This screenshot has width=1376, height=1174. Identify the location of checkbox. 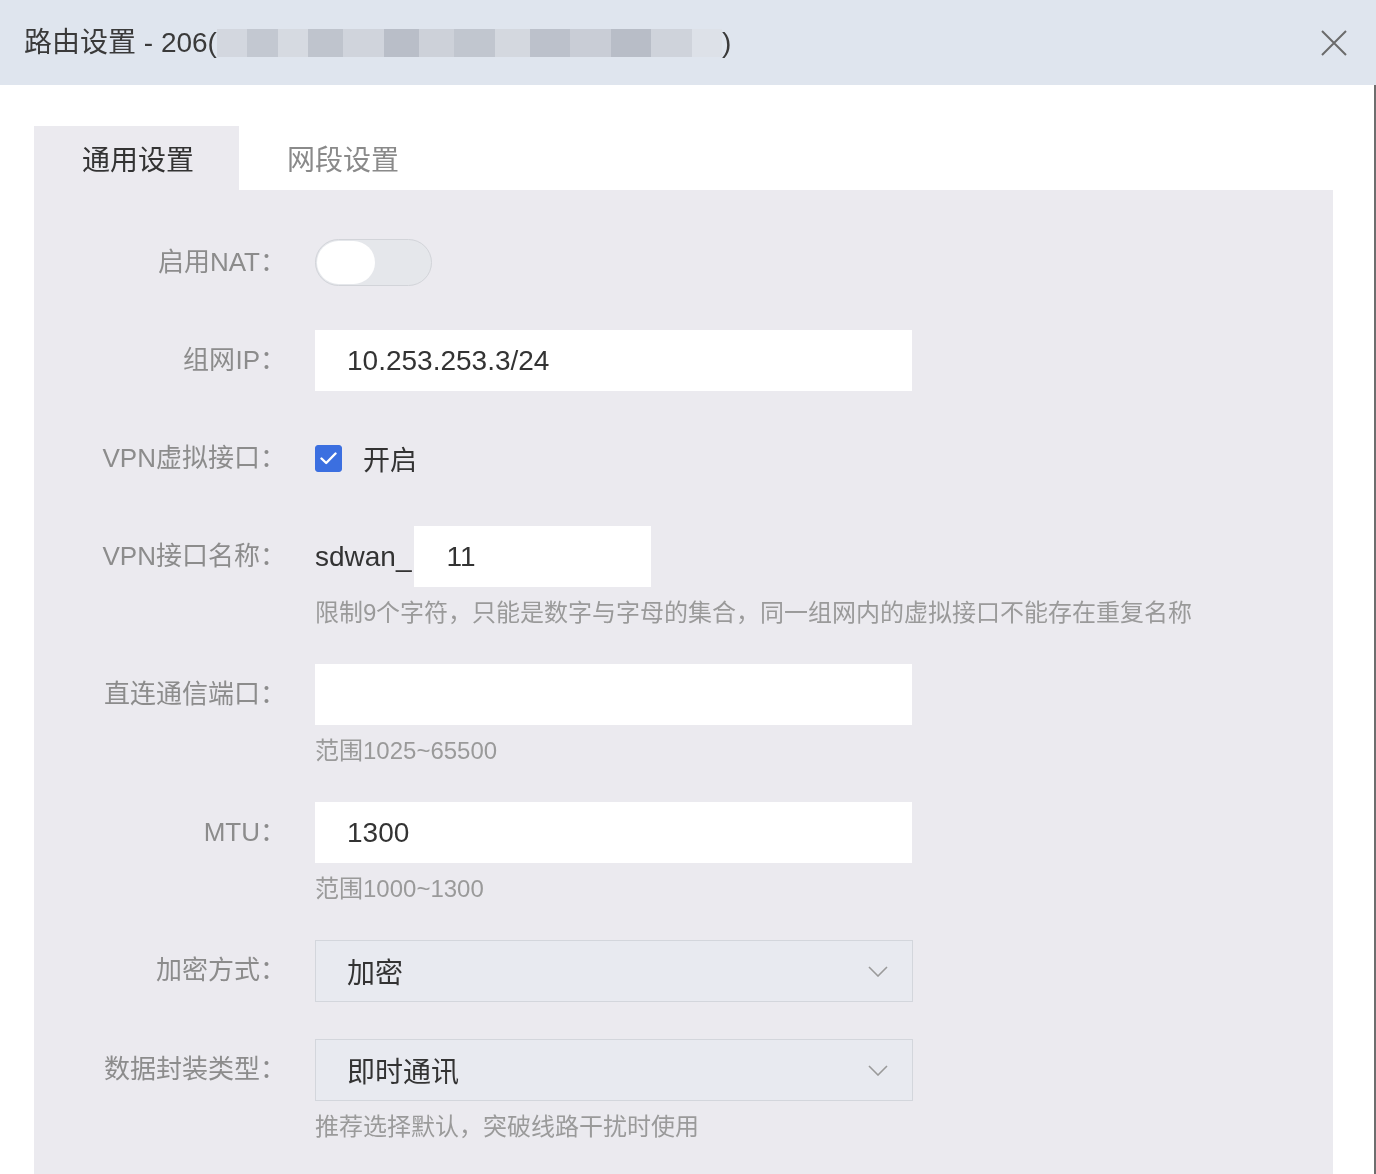
(328, 458).